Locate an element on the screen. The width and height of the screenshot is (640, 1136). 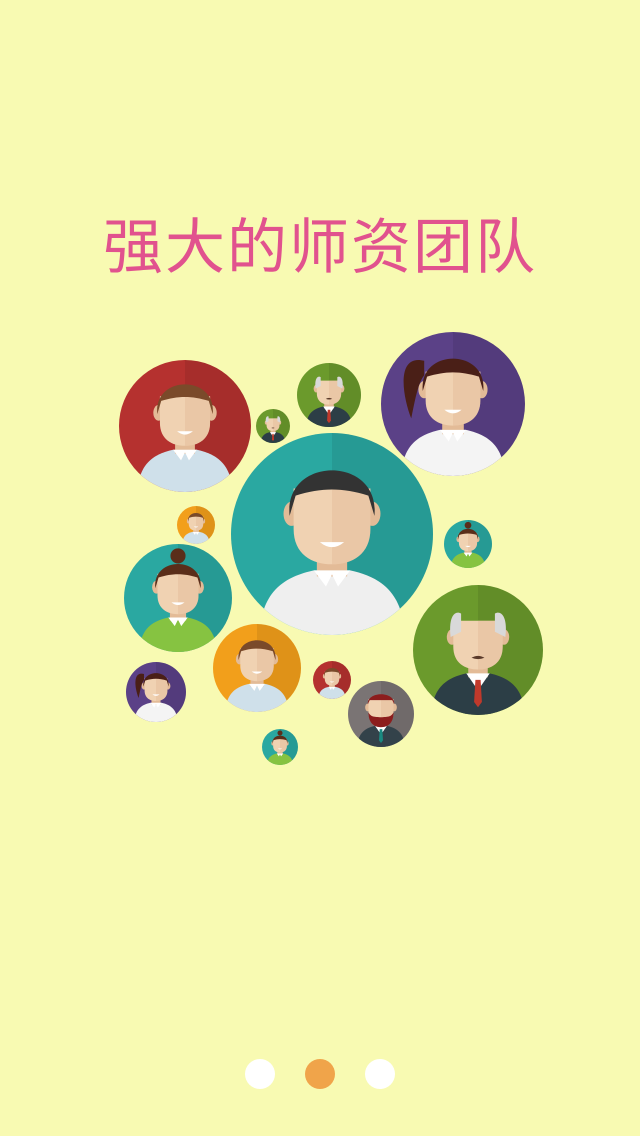
avatar-olive-tiny-old is located at coordinates (273, 426).